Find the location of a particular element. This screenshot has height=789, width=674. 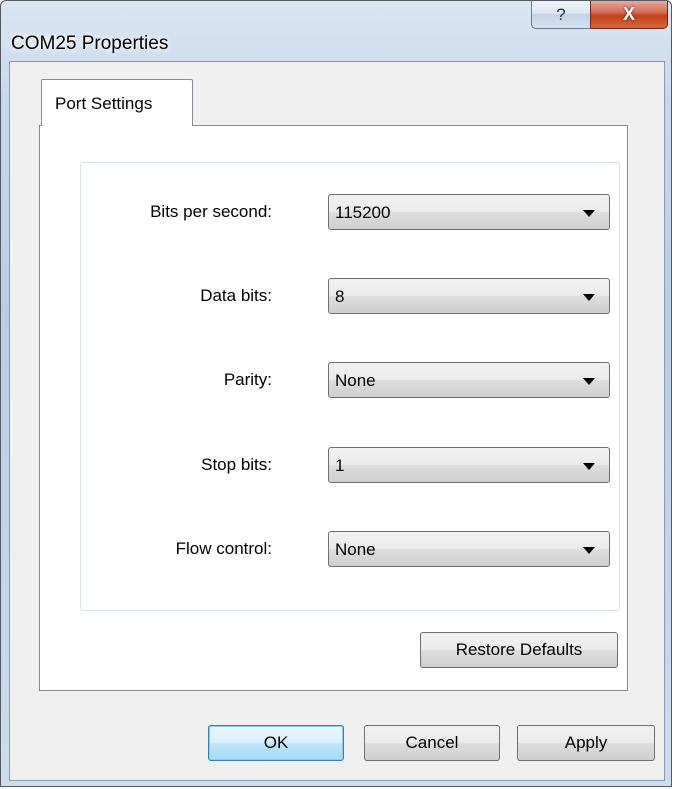

flow-control-label: Flow control: is located at coordinates (223, 548).